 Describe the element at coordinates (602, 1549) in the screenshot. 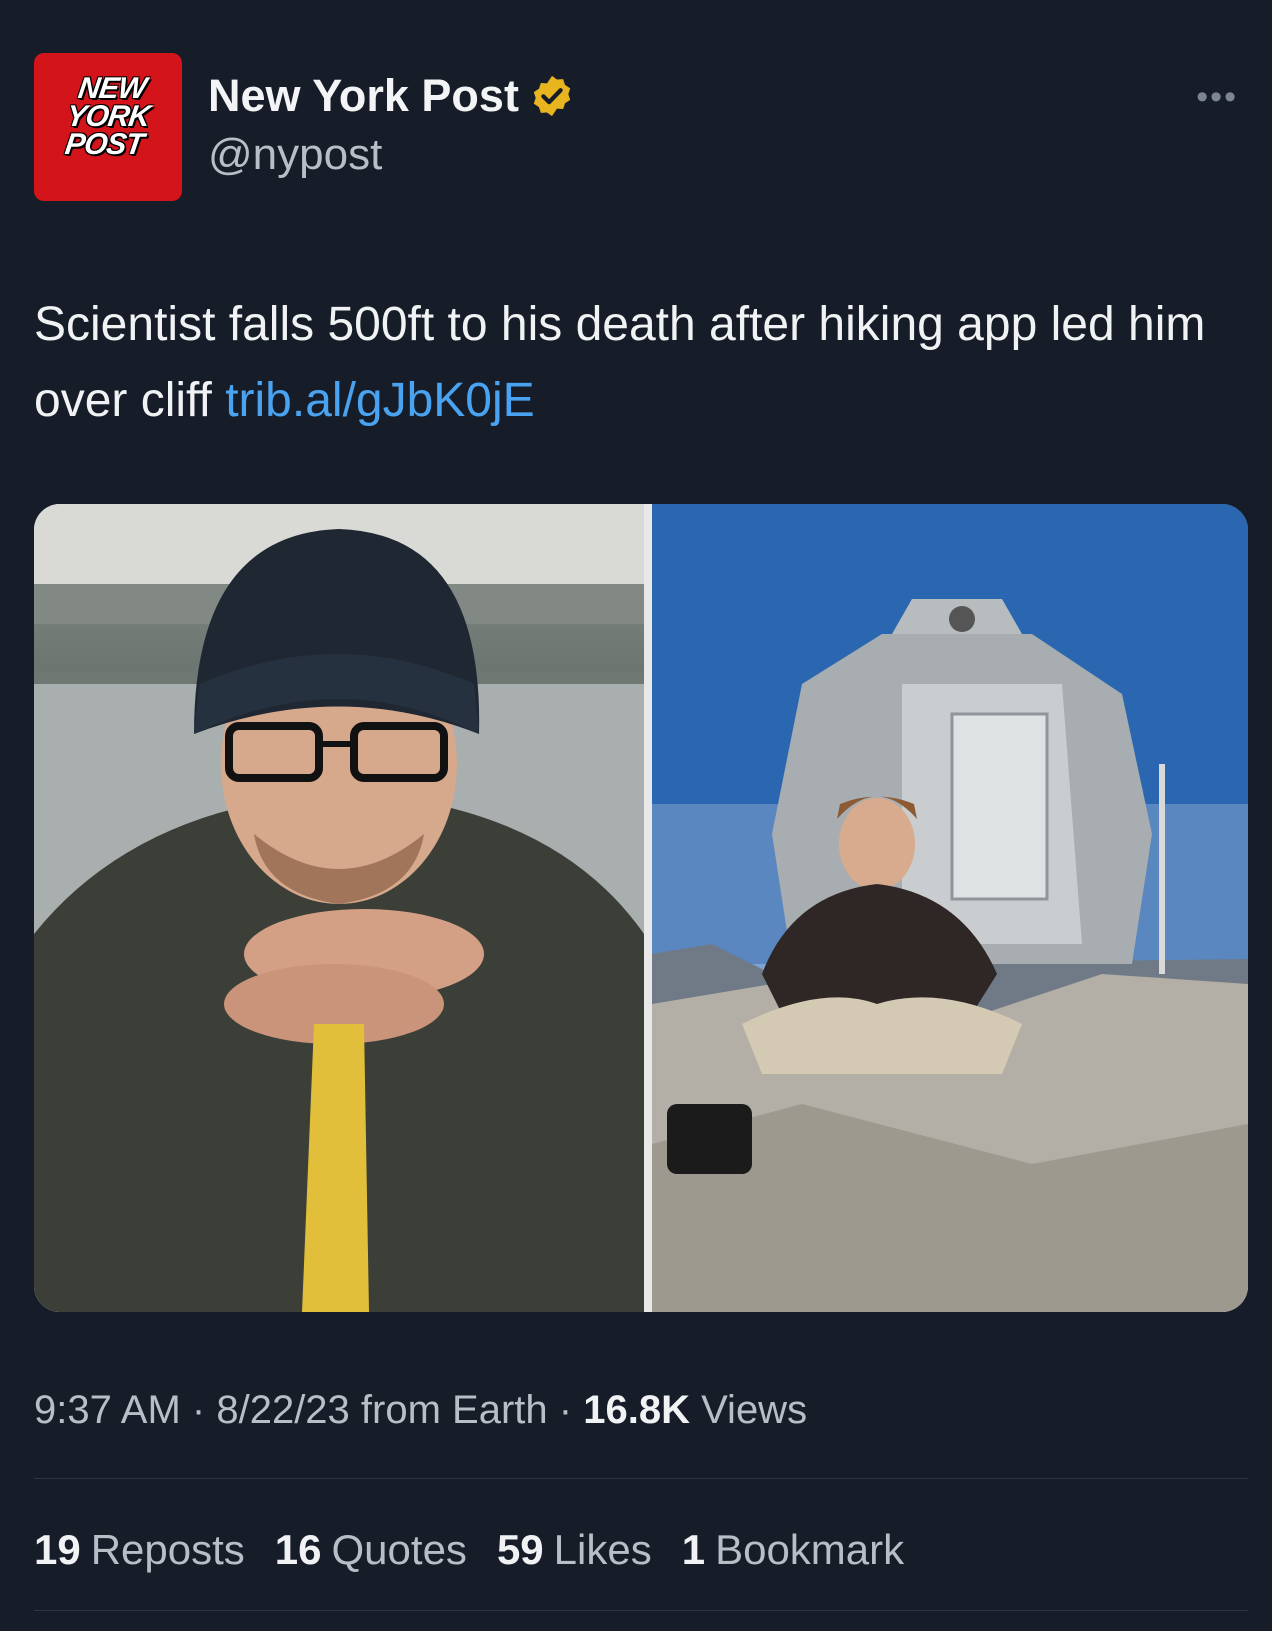

I see `likes-label: Likes` at that location.